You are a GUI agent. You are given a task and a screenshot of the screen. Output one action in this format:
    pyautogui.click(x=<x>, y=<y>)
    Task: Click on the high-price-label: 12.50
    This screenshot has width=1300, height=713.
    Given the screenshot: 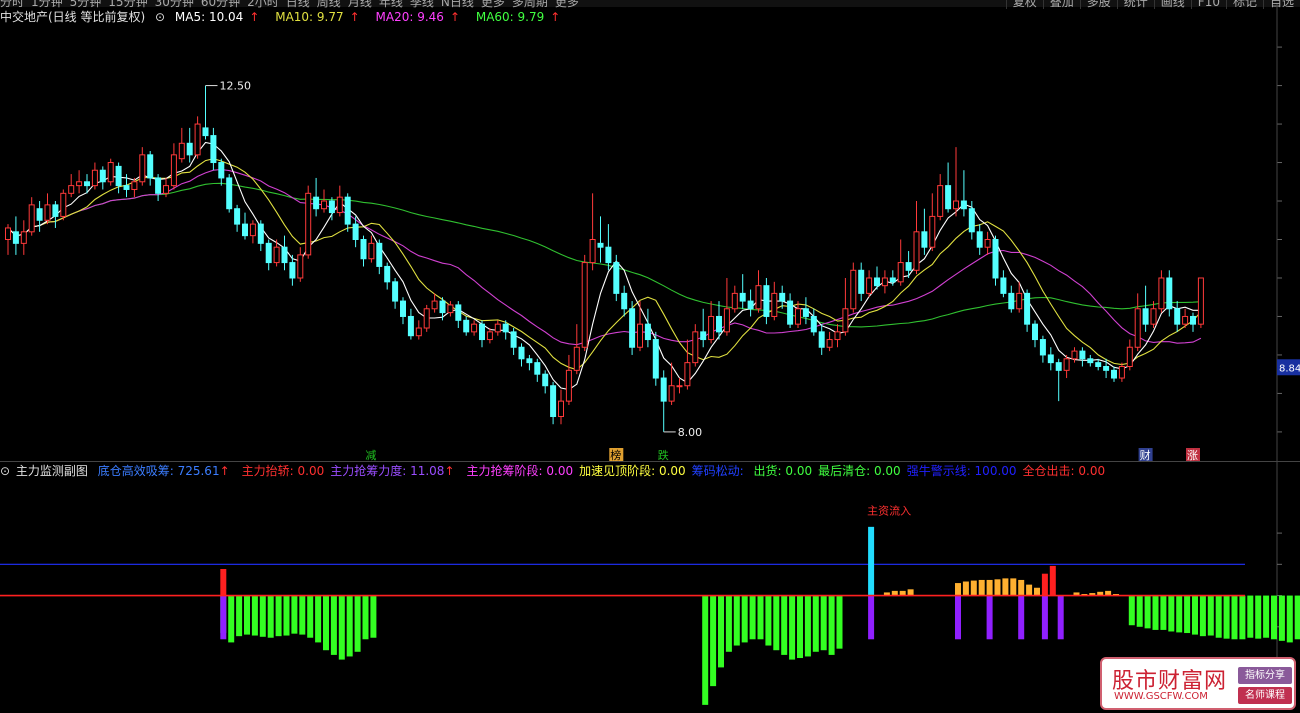 What is the action you would take?
    pyautogui.click(x=236, y=86)
    